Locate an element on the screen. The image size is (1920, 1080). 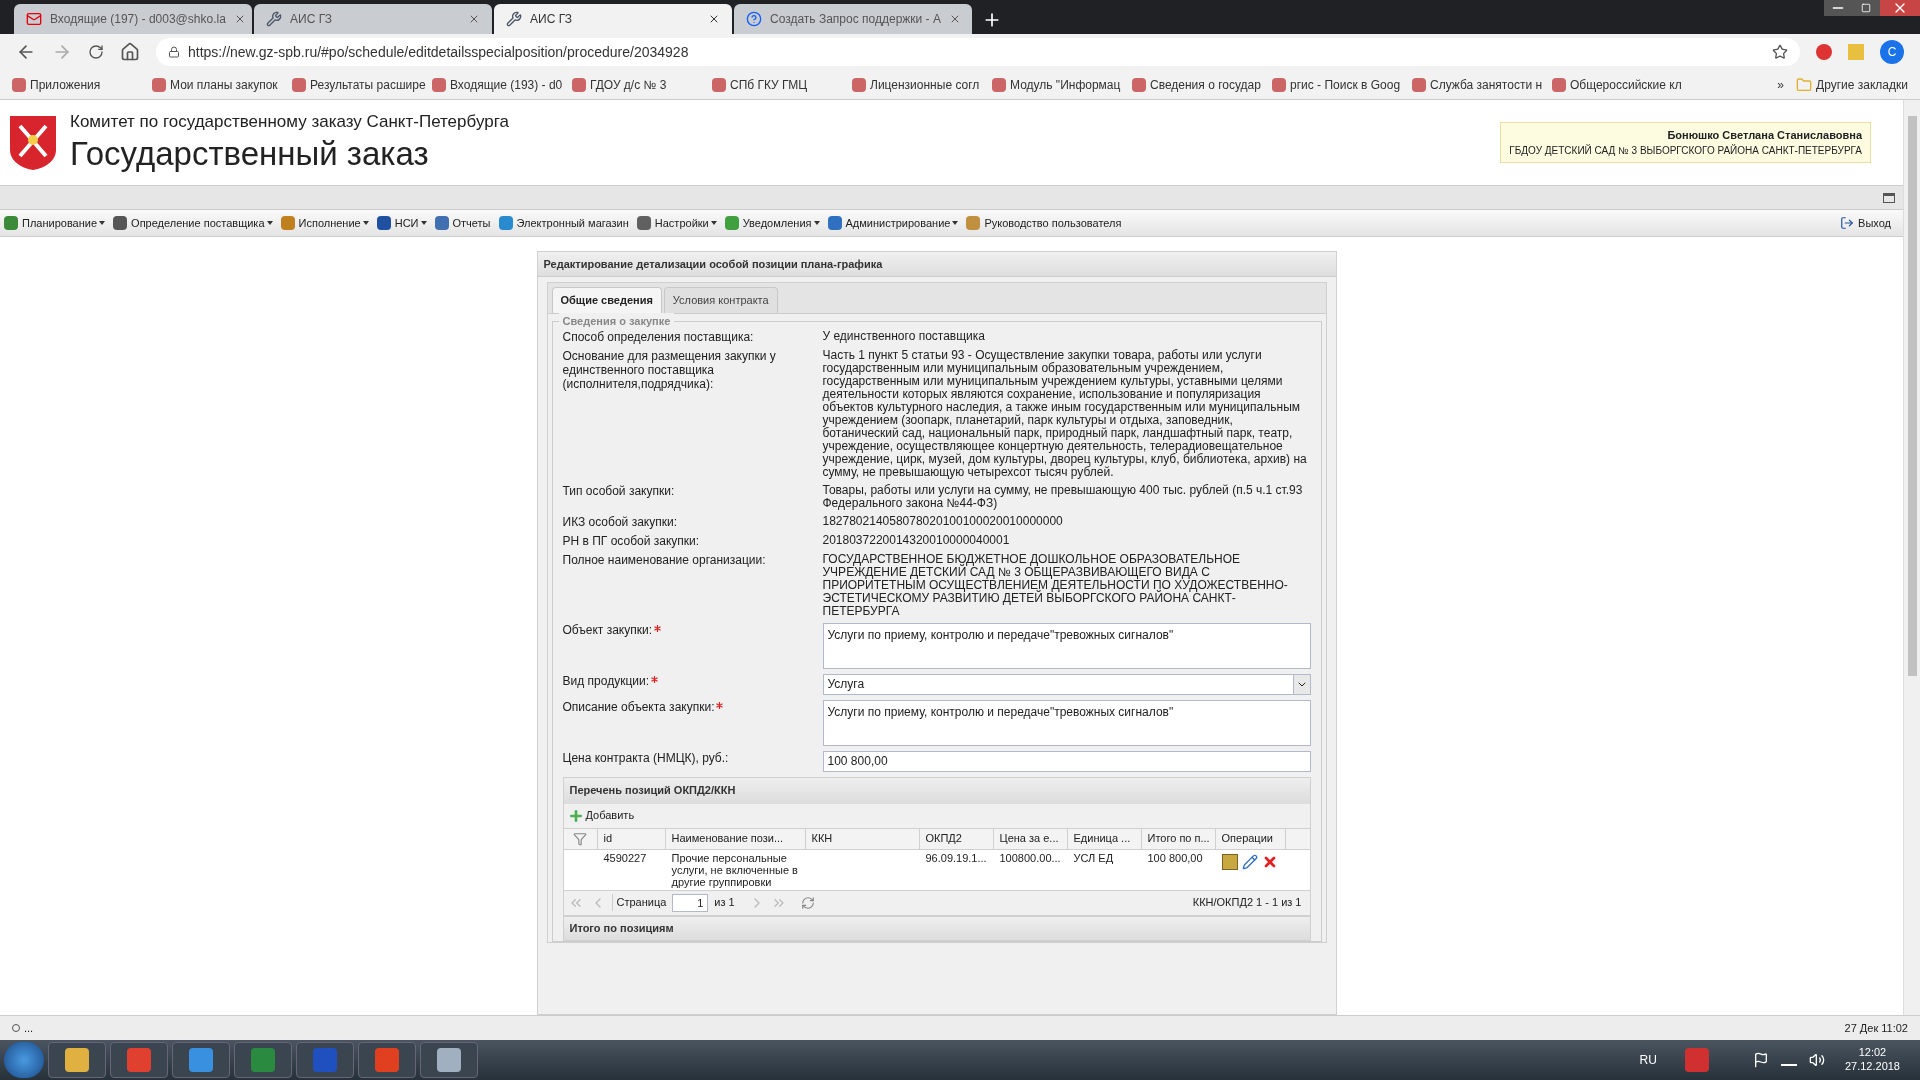
menu-item: Настройки is located at coordinates (685, 223).